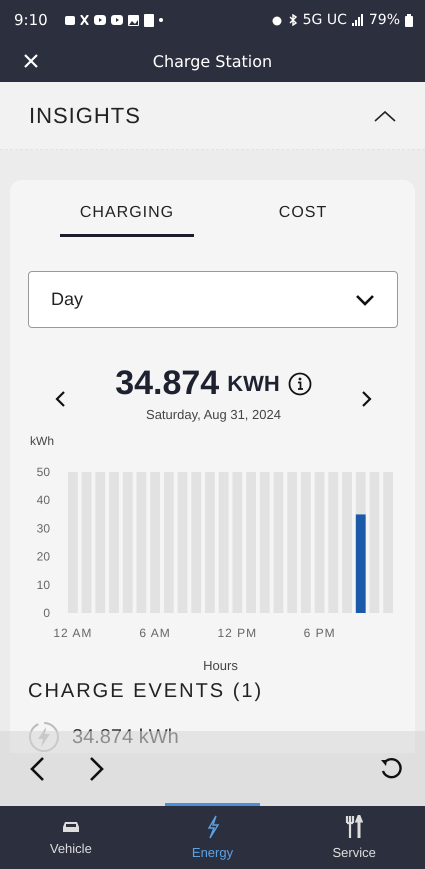 This screenshot has width=425, height=869. Describe the element at coordinates (85, 115) in the screenshot. I see `section-title: INSIGHTS` at that location.